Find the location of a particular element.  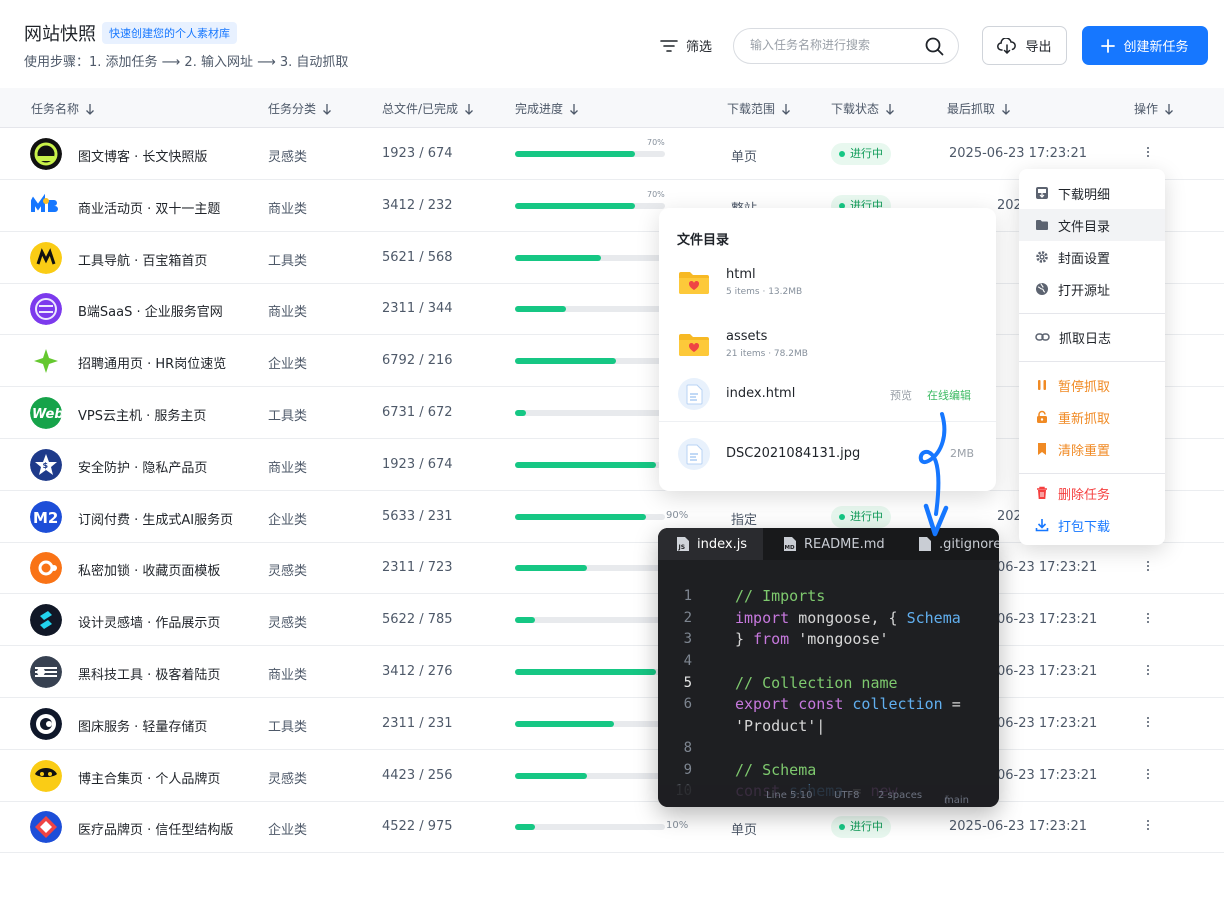

col-header-last-fetch: 最后抓取 is located at coordinates (979, 108).